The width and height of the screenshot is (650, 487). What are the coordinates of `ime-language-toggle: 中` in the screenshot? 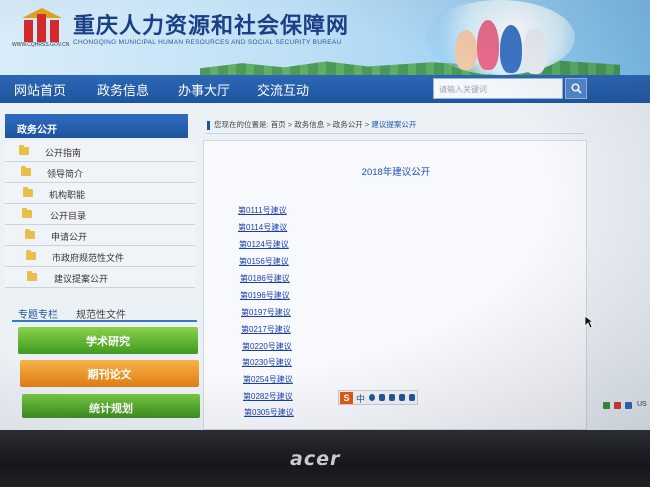 It's located at (360, 398).